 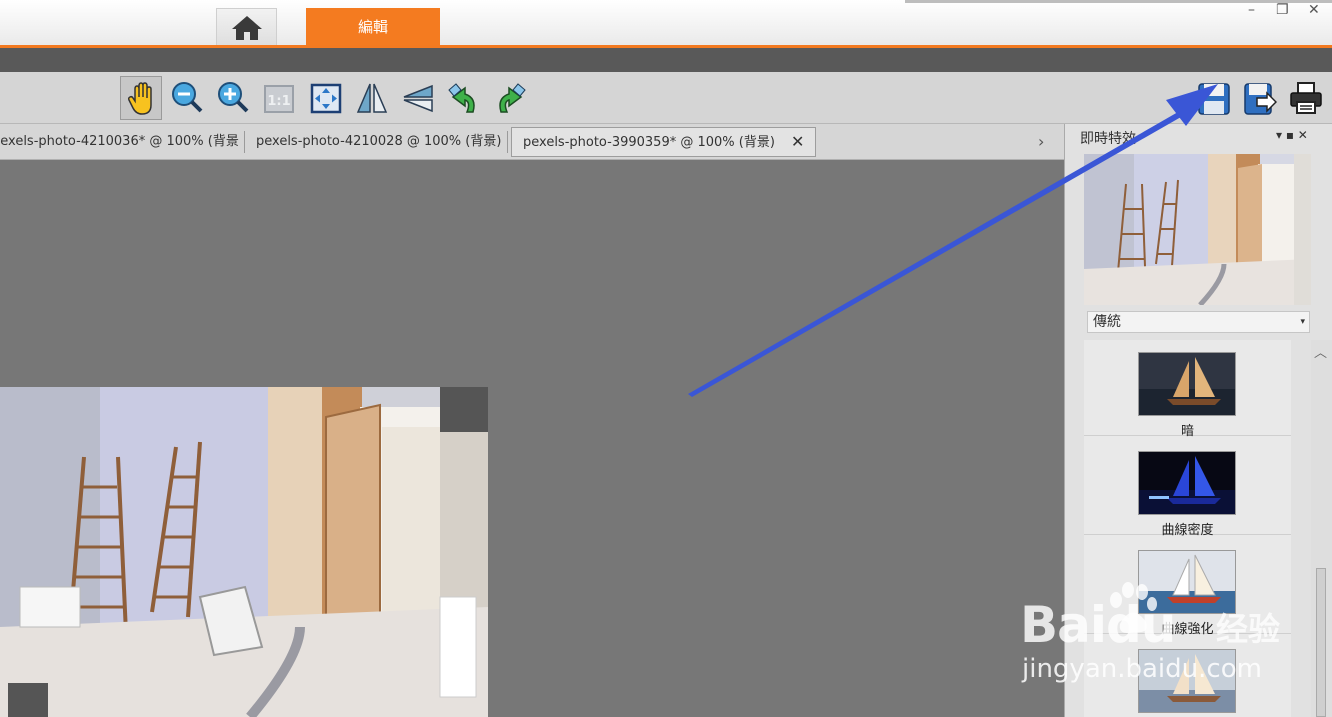 I want to click on flip-horizontal-icon, so click(x=372, y=98).